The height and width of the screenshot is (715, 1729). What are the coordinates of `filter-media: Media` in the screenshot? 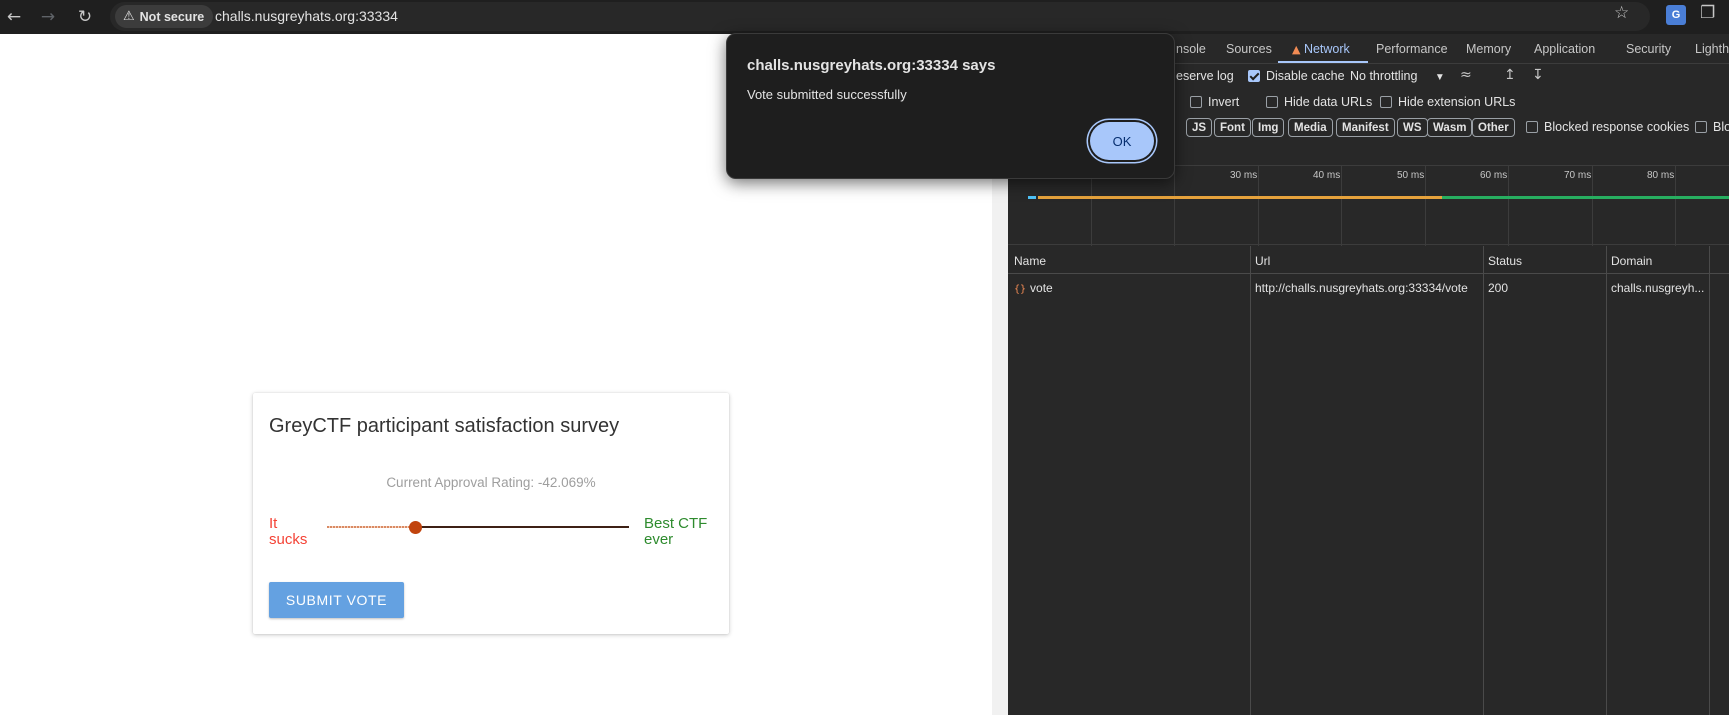 It's located at (1310, 127).